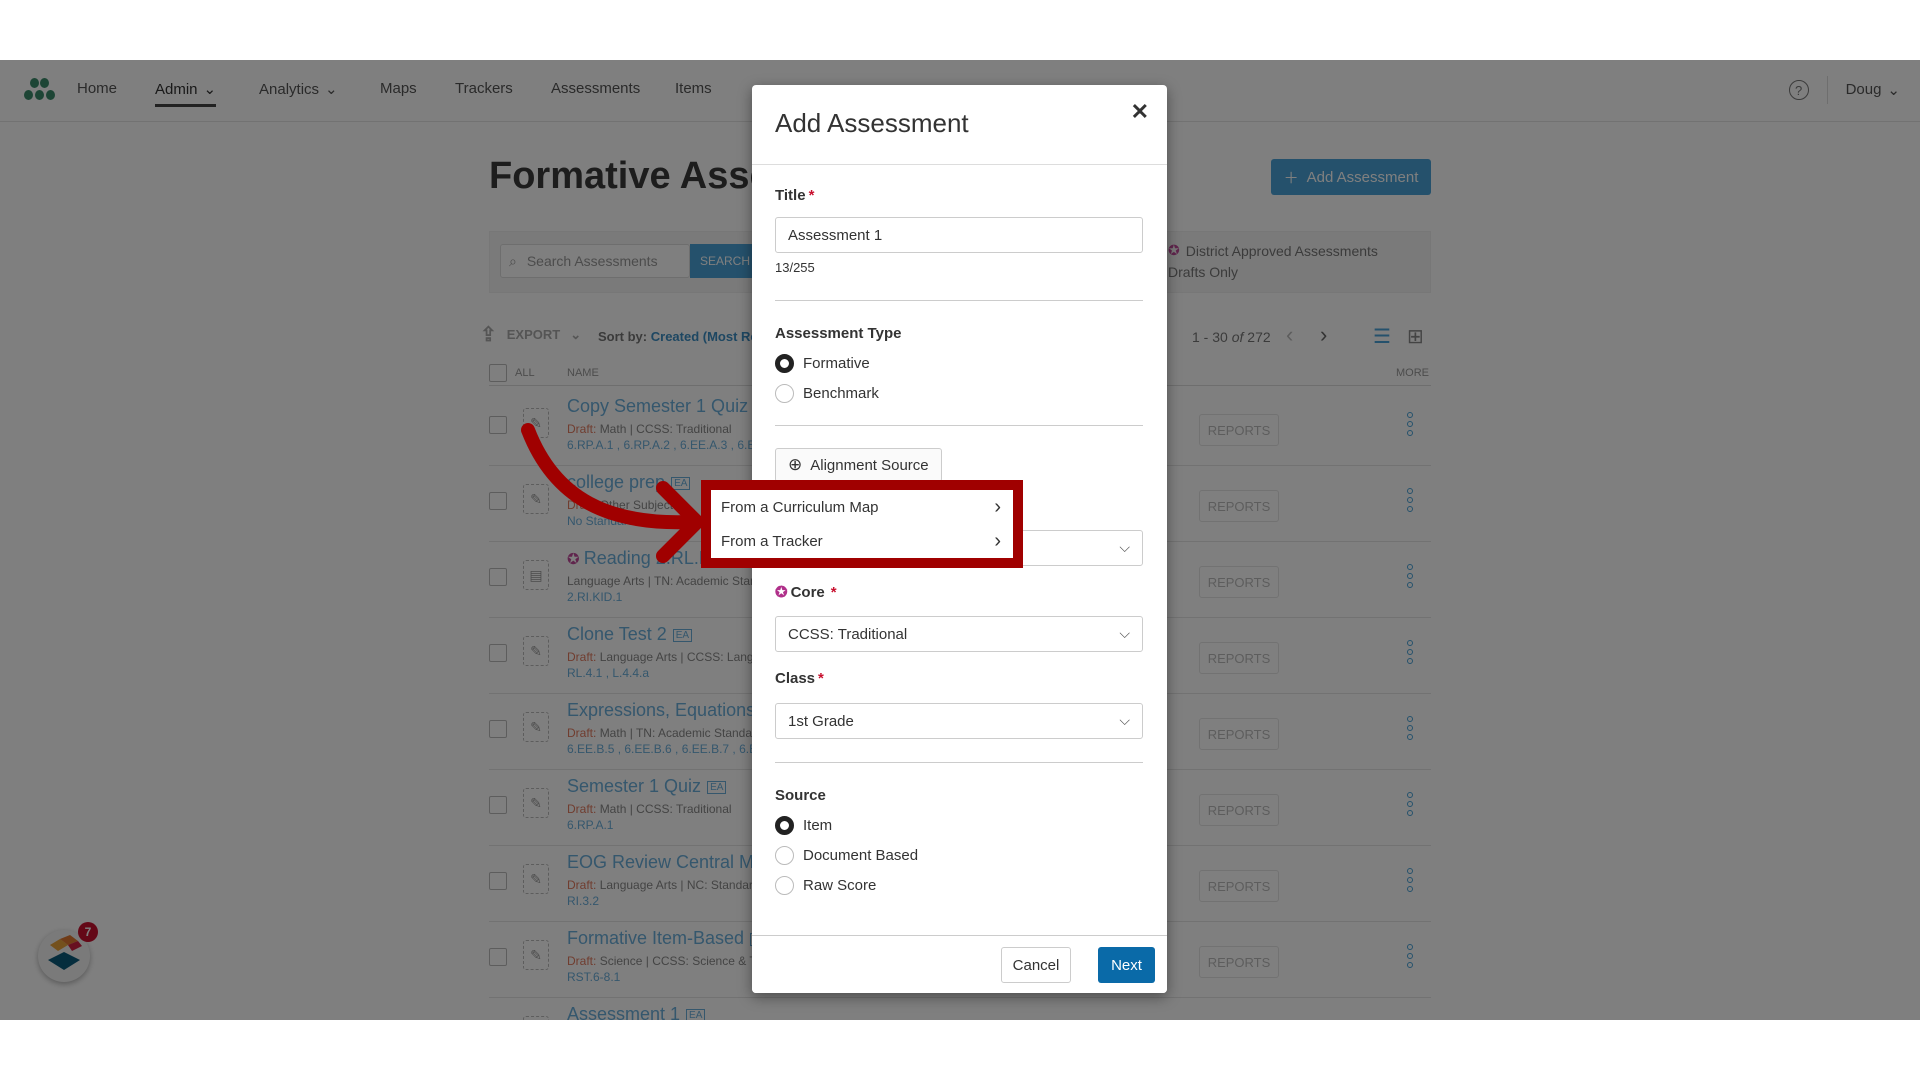  I want to click on radio-label: Benchmark, so click(841, 393).